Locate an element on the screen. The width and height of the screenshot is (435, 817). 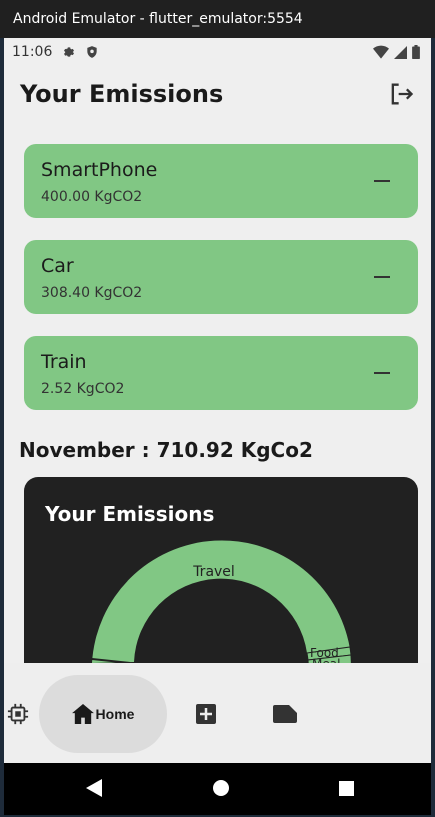
battery-icon is located at coordinates (416, 52).